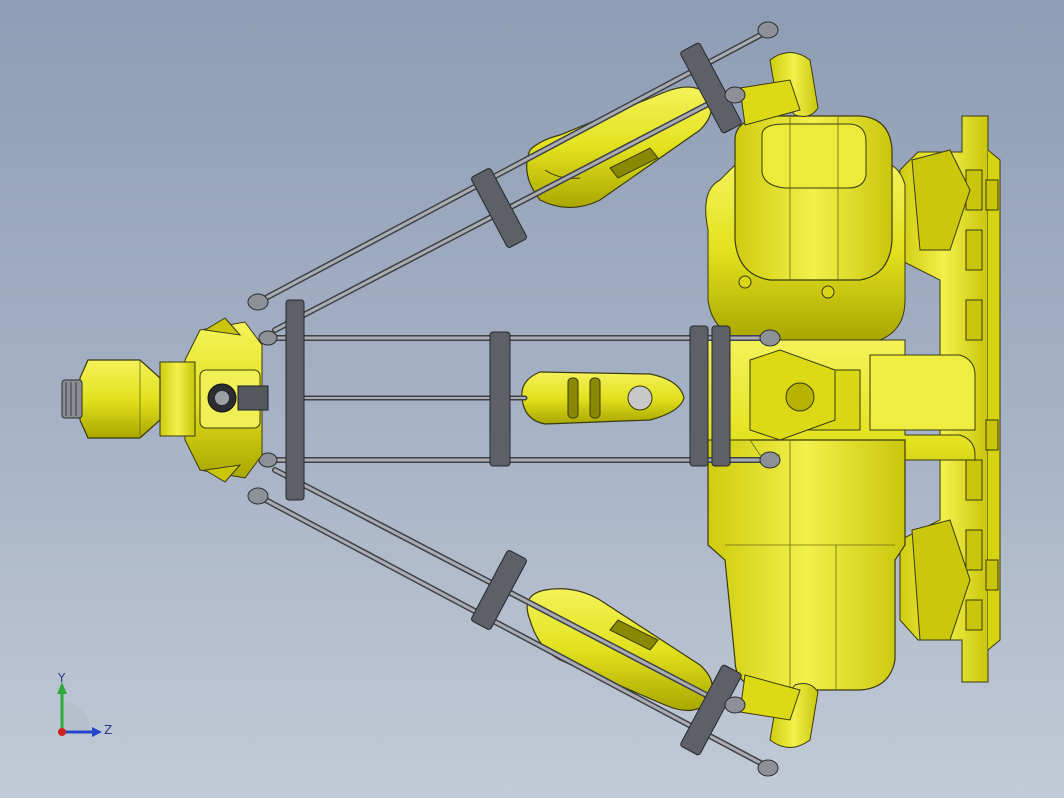  What do you see at coordinates (806, 565) in the screenshot?
I see `motor-housing-bottom` at bounding box center [806, 565].